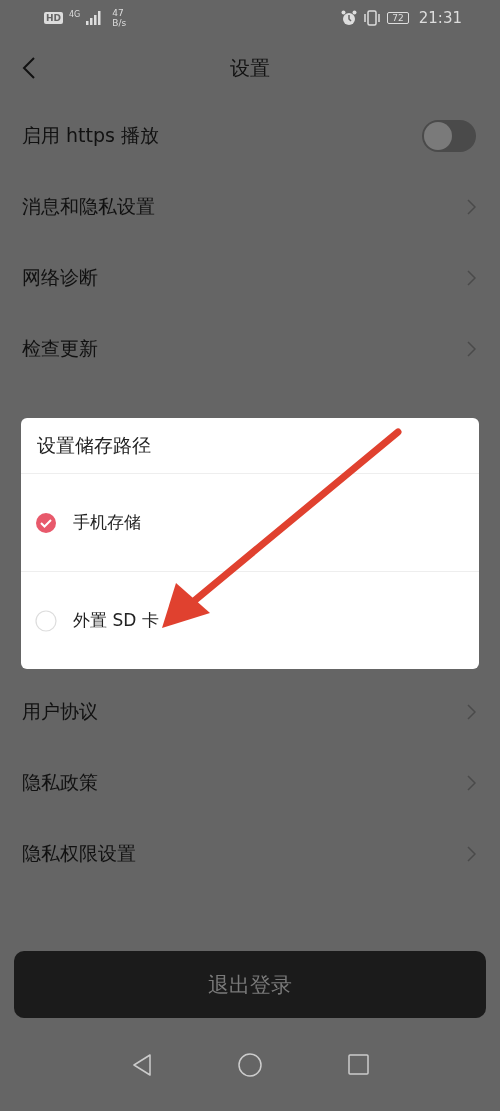 The image size is (500, 1111). Describe the element at coordinates (60, 348) in the screenshot. I see `setting-label: 检查更新` at that location.